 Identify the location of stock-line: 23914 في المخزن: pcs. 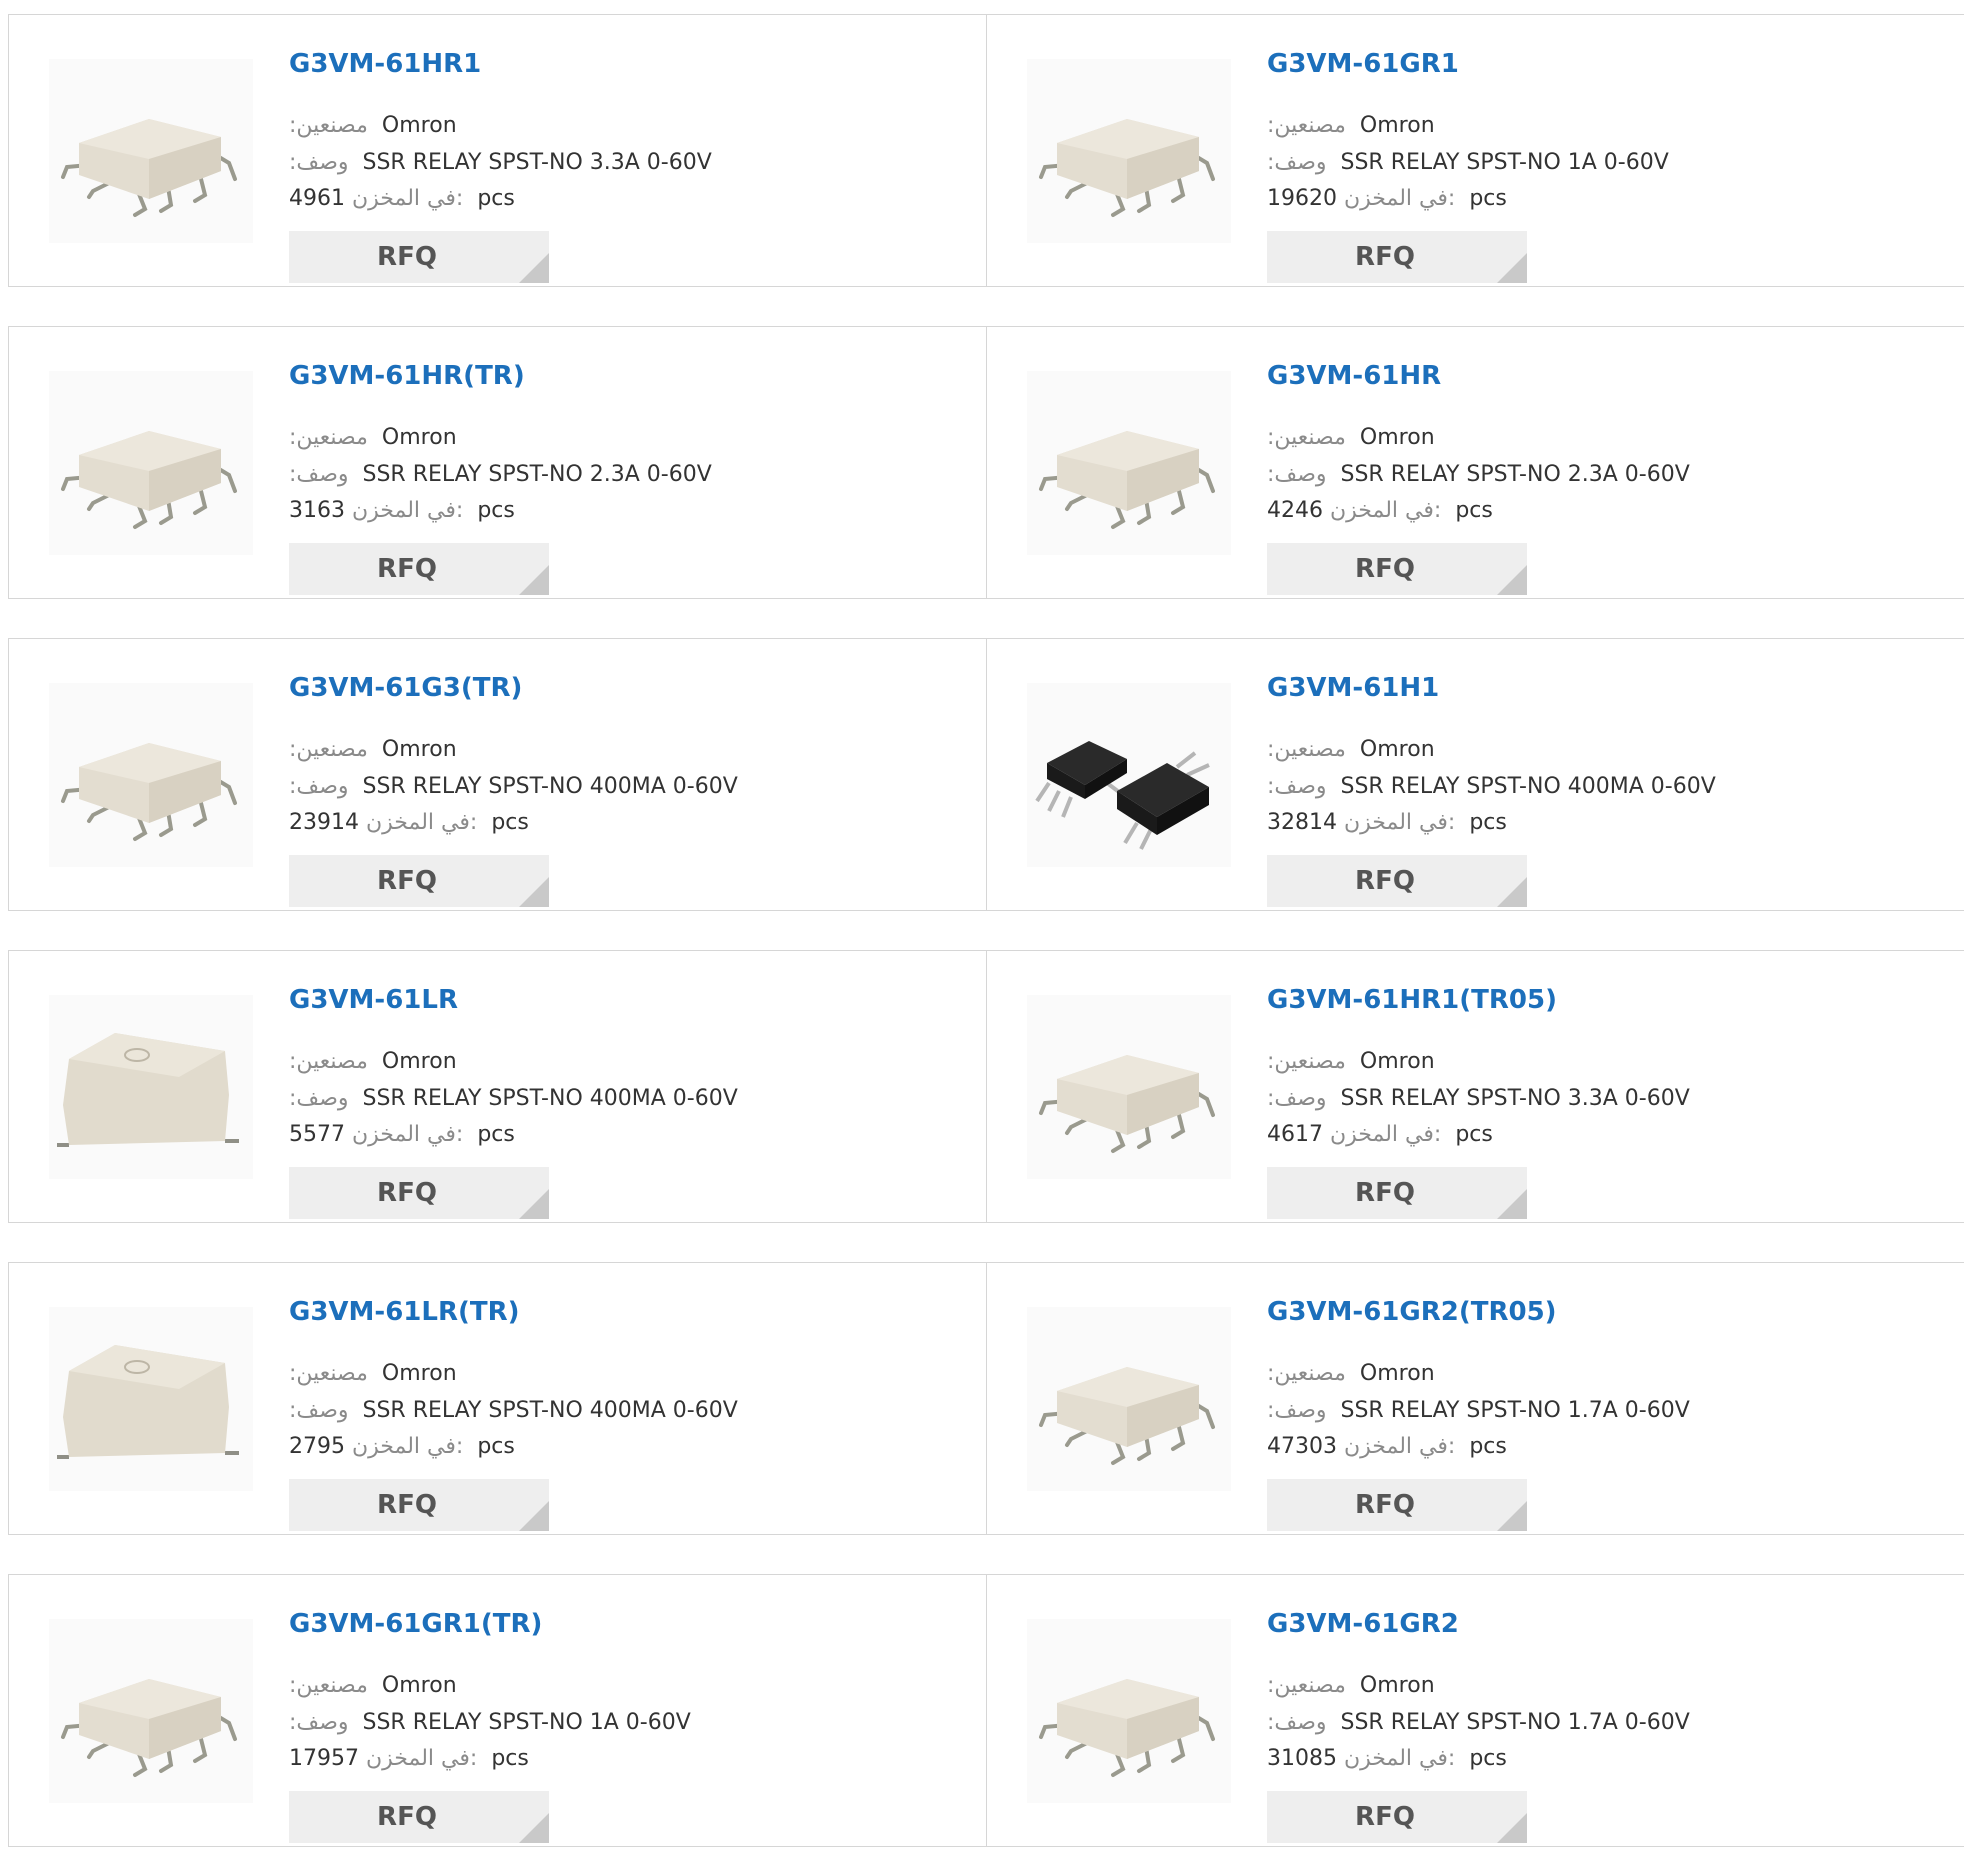
(409, 823).